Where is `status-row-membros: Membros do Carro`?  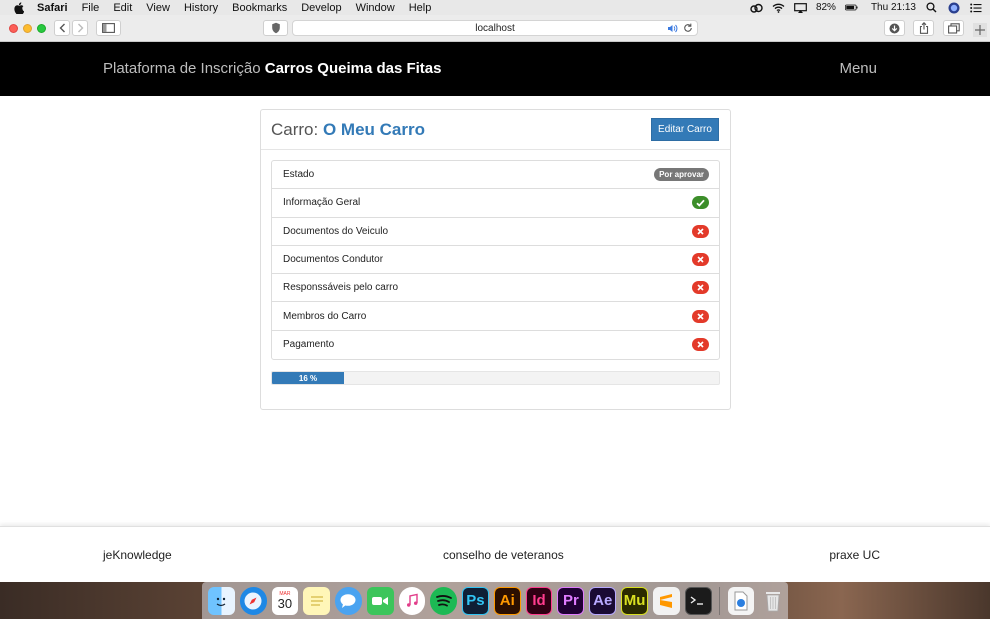 status-row-membros: Membros do Carro is located at coordinates (495, 316).